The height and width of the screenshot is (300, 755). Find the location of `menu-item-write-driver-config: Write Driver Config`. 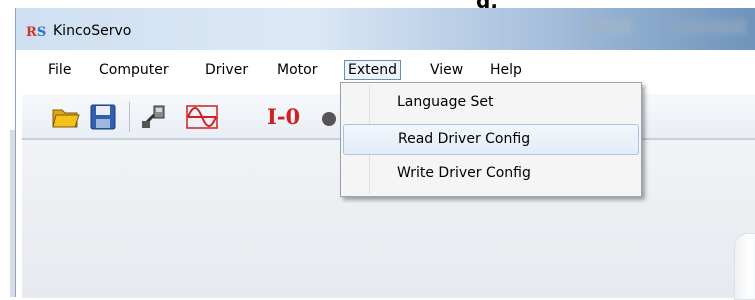

menu-item-write-driver-config: Write Driver Config is located at coordinates (490, 173).